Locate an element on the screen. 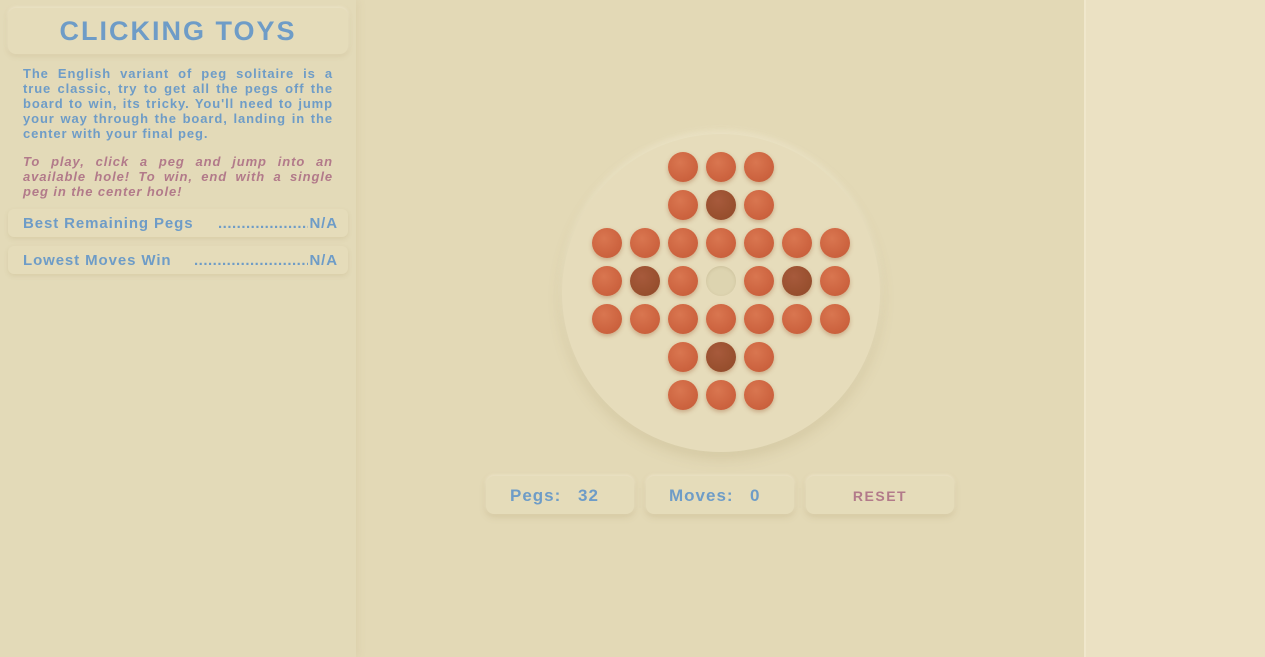  app-title: CLICKING TOYS is located at coordinates (178, 30).